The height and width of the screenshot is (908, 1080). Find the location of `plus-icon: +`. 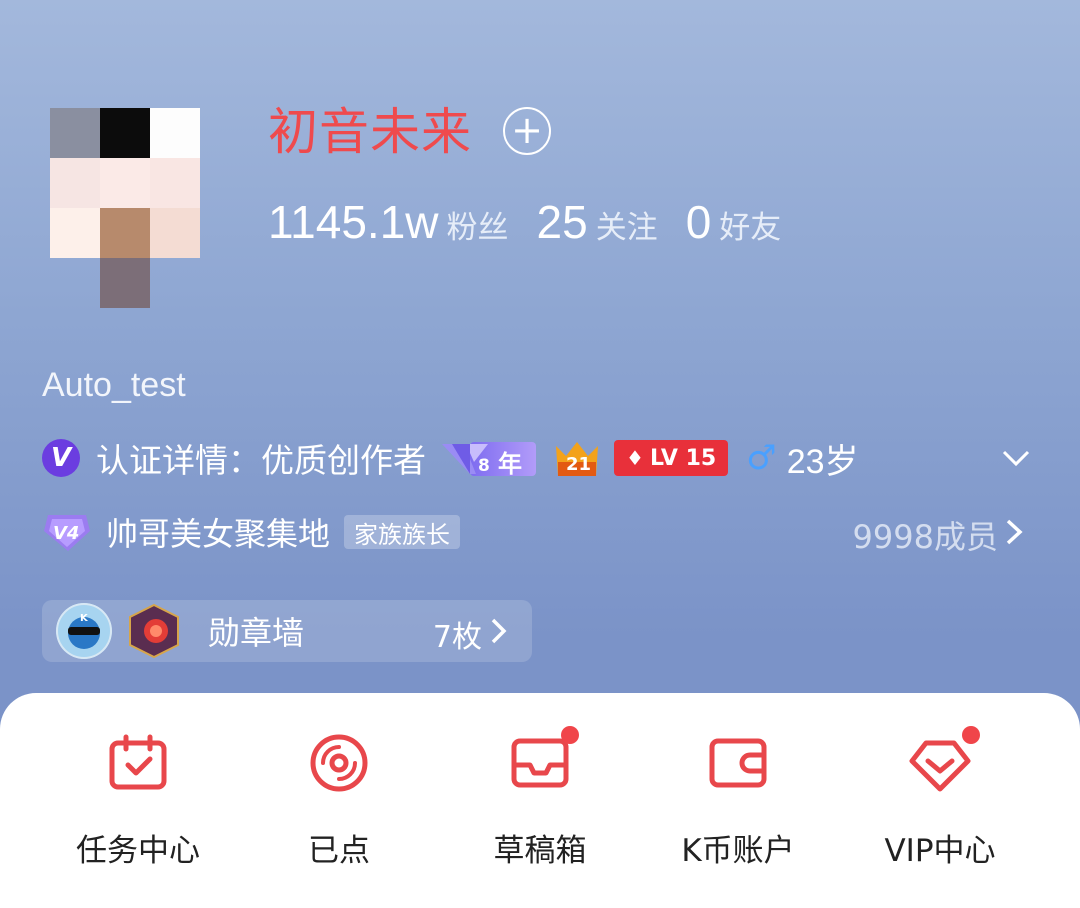

plus-icon: + is located at coordinates (527, 129).